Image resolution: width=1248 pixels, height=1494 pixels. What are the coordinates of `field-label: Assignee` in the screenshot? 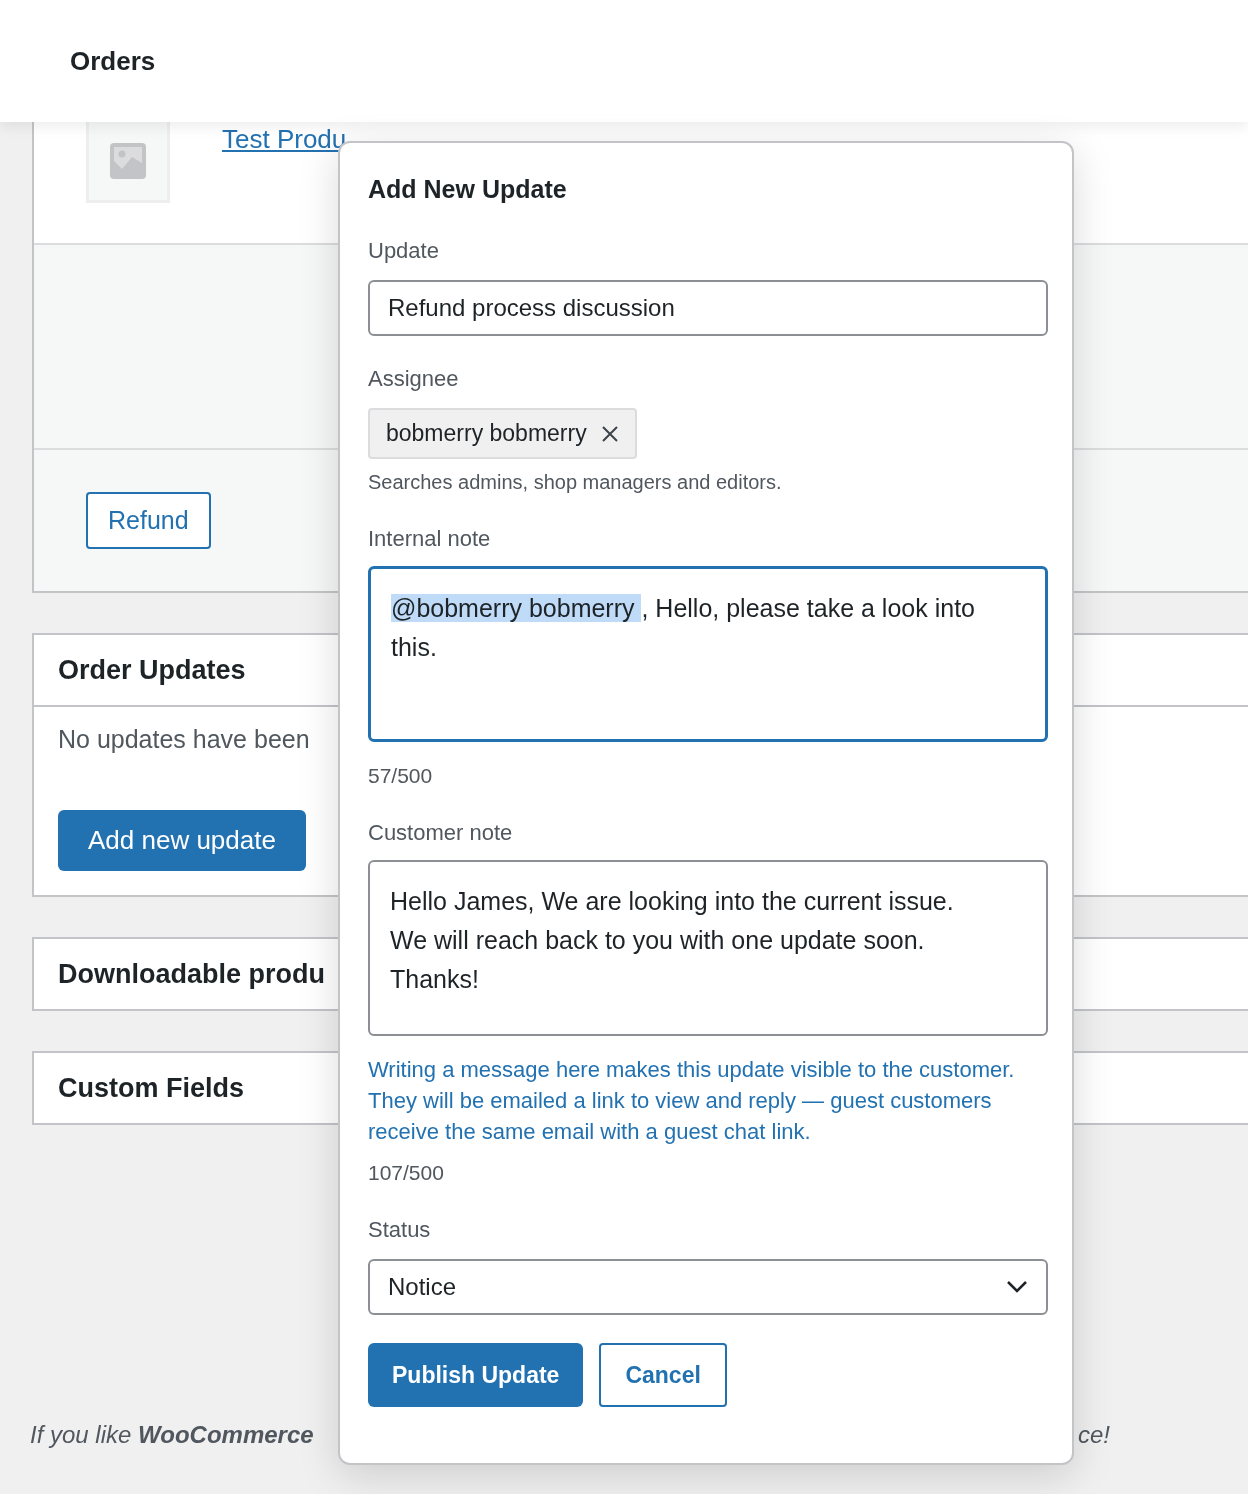 It's located at (414, 379).